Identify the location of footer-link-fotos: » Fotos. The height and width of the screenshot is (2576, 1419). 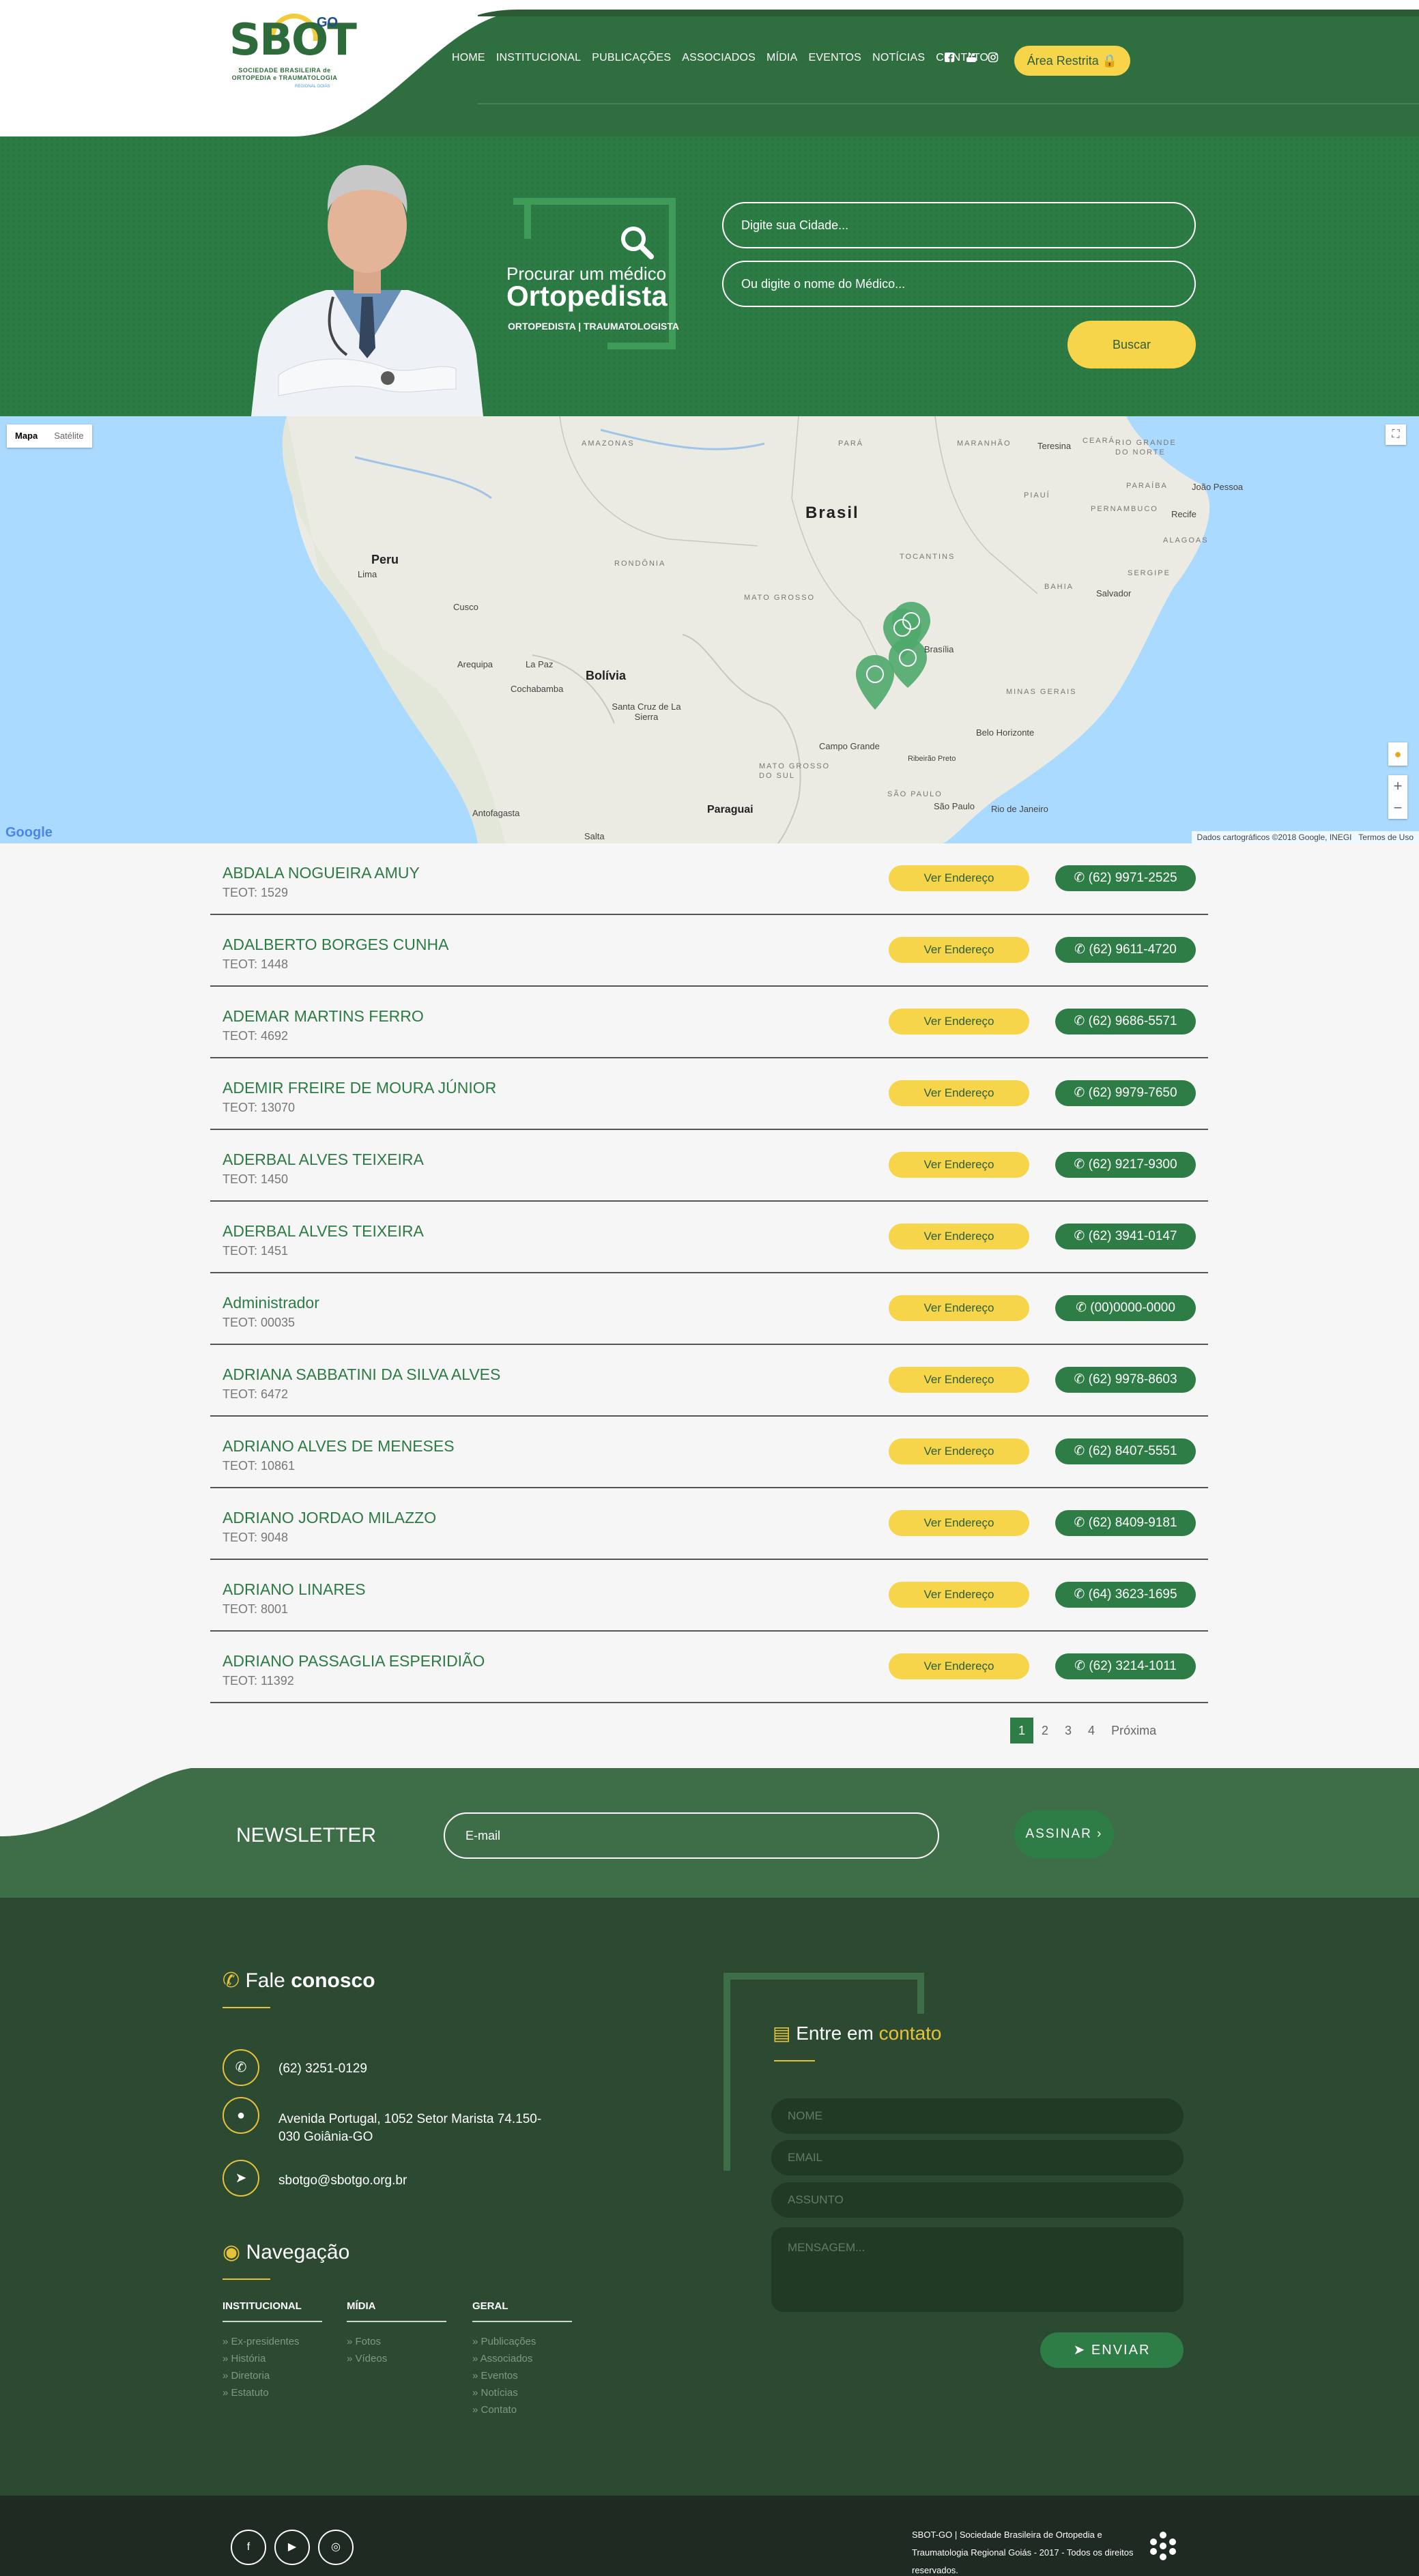
(364, 2341).